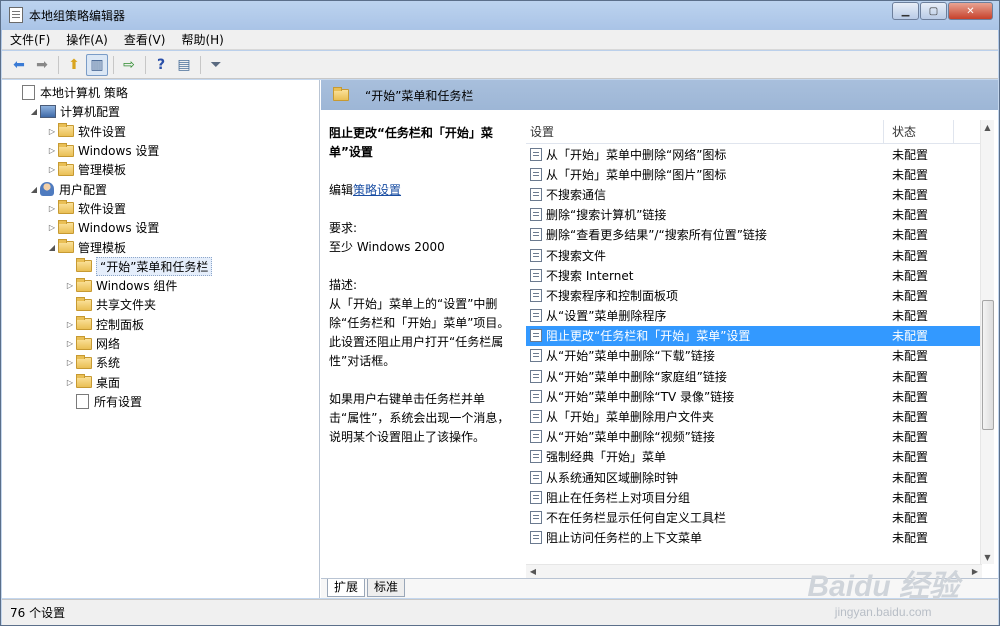 This screenshot has width=1000, height=626. Describe the element at coordinates (754, 376) in the screenshot. I see `setting-row: 从“开始”菜单中删除“家庭组”链接 未配置` at that location.